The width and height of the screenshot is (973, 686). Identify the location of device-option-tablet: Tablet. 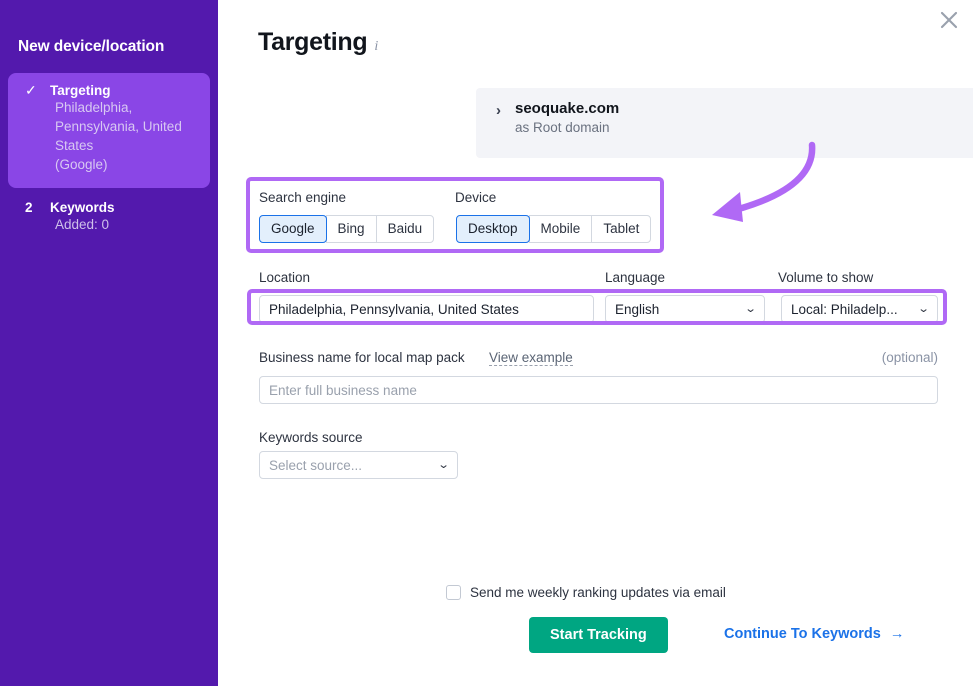
(621, 229).